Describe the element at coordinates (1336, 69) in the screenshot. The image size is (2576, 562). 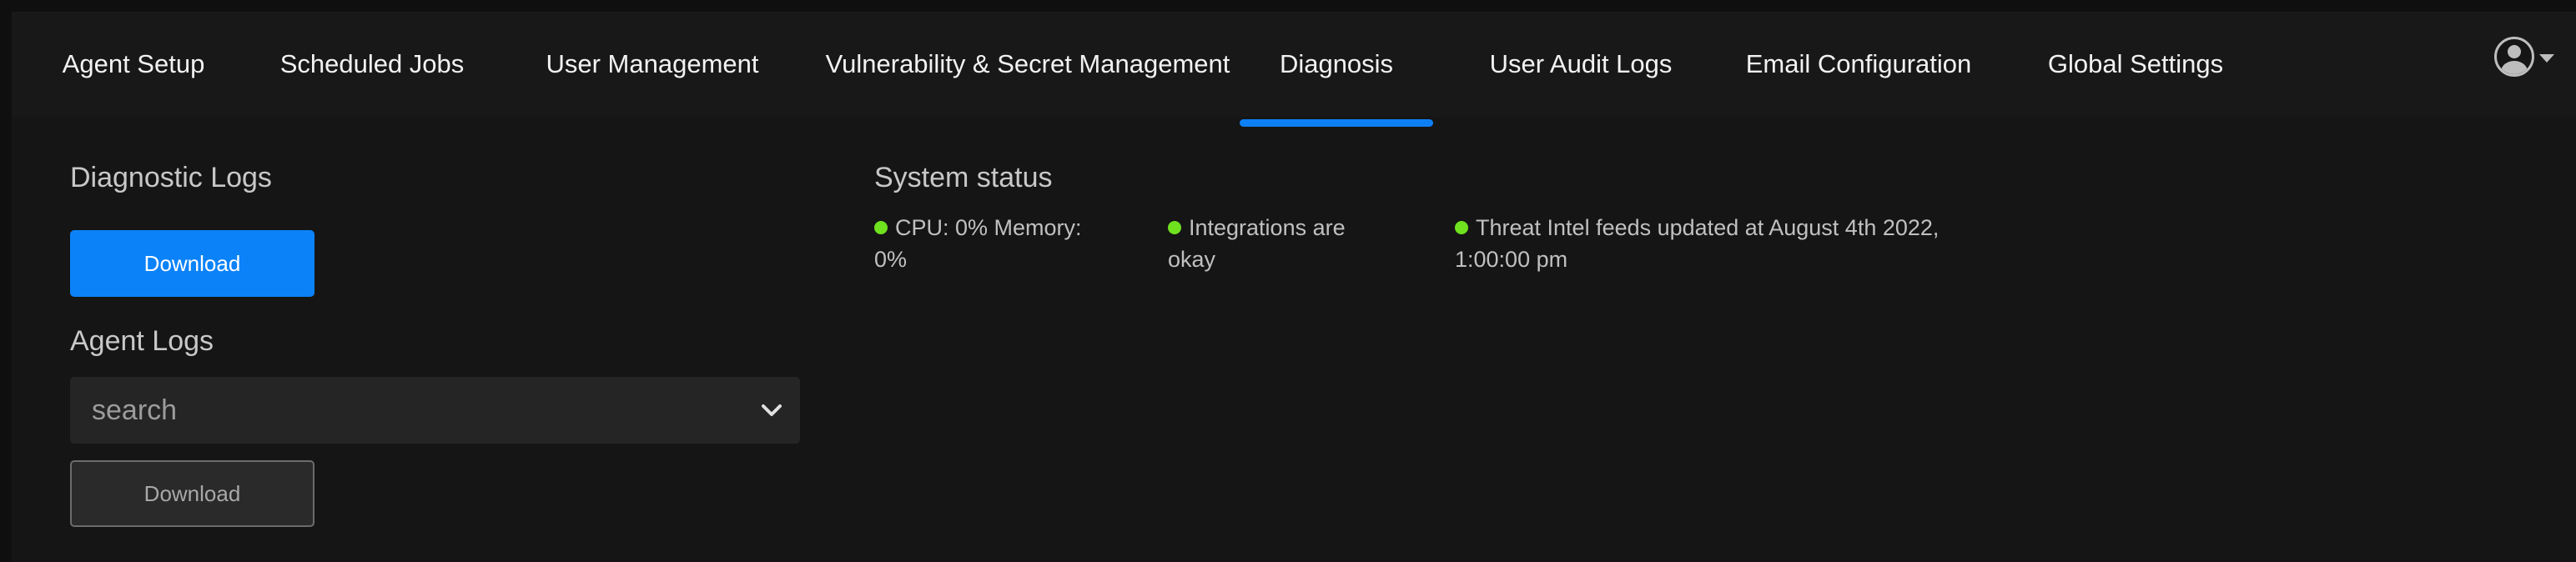
I see `tab-diagnosis: Diagnosis` at that location.